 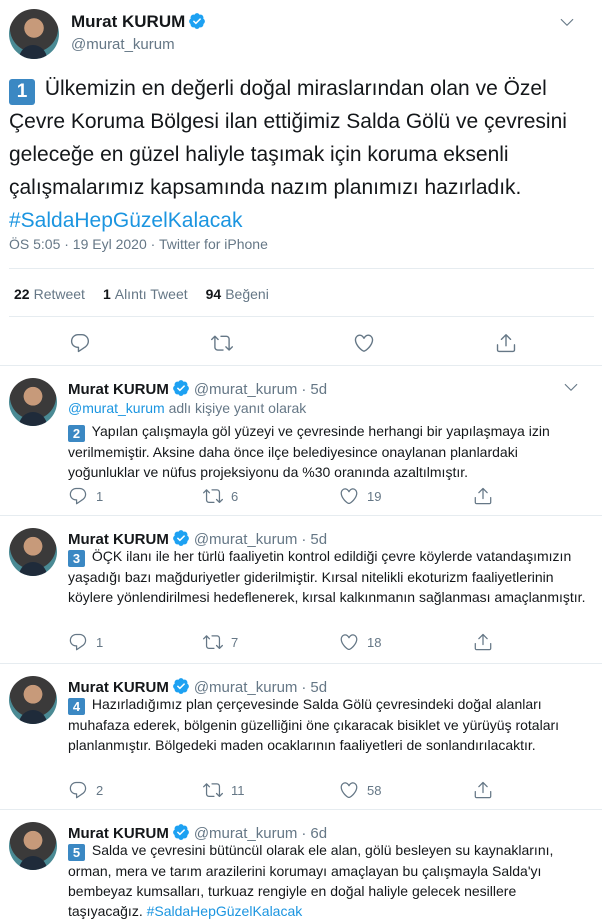 I want to click on number-badge: 3, so click(x=76, y=558).